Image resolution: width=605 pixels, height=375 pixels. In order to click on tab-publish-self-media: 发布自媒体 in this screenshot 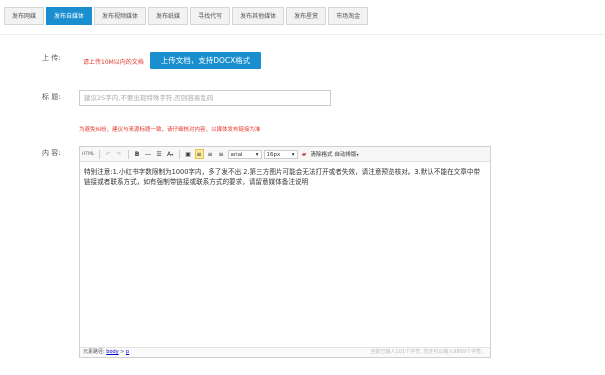, I will do `click(69, 16)`.